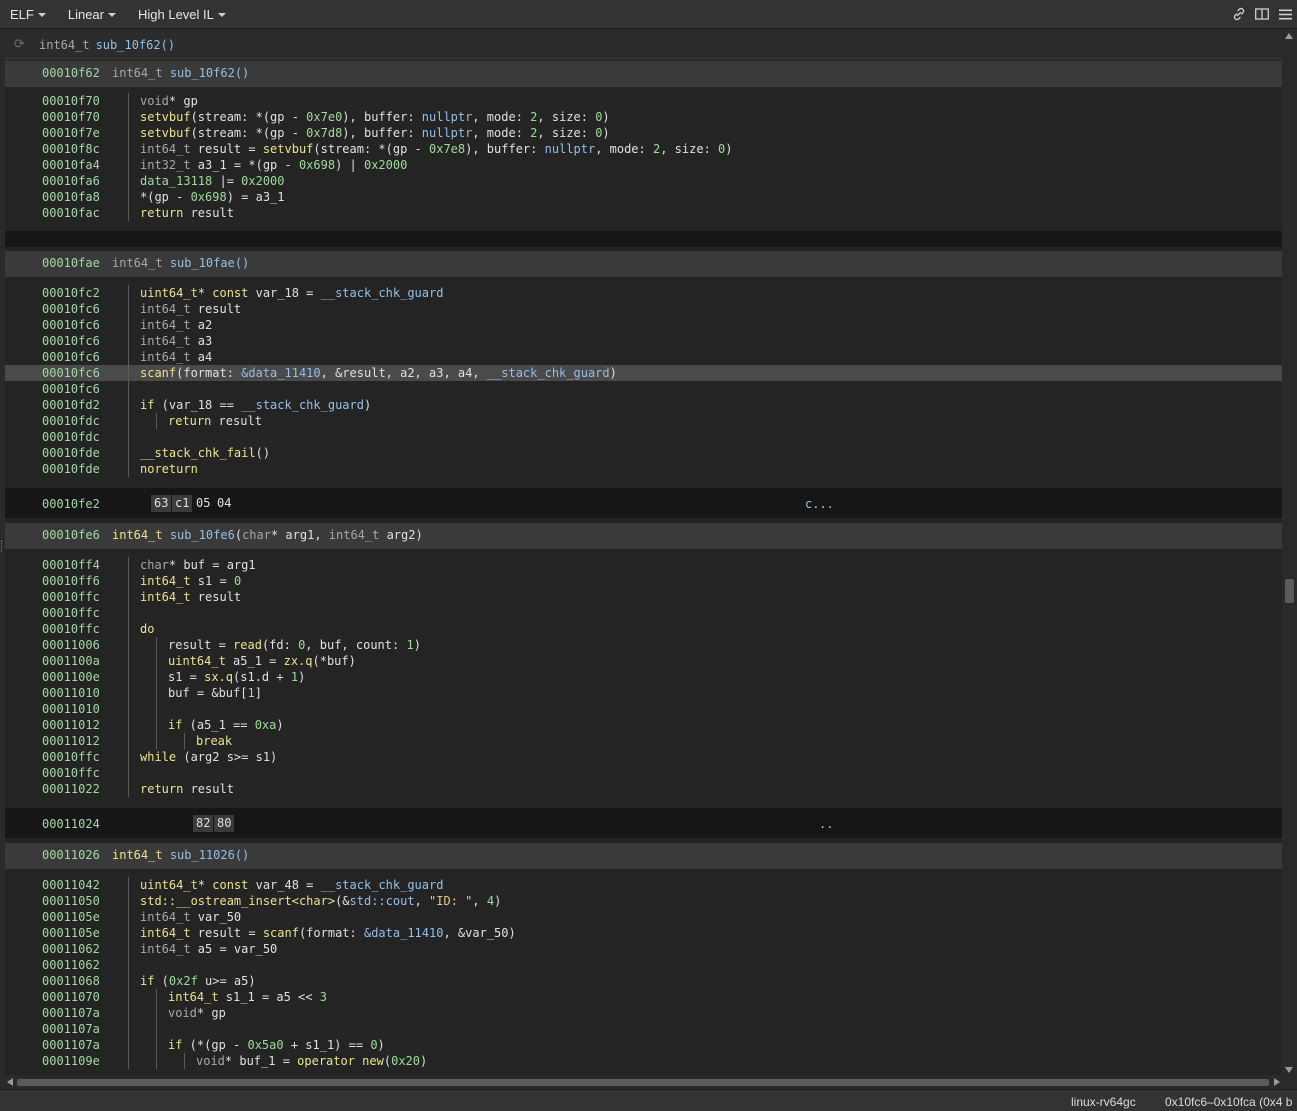  What do you see at coordinates (218, 725) in the screenshot?
I see `code-token: (a5_1 ==` at bounding box center [218, 725].